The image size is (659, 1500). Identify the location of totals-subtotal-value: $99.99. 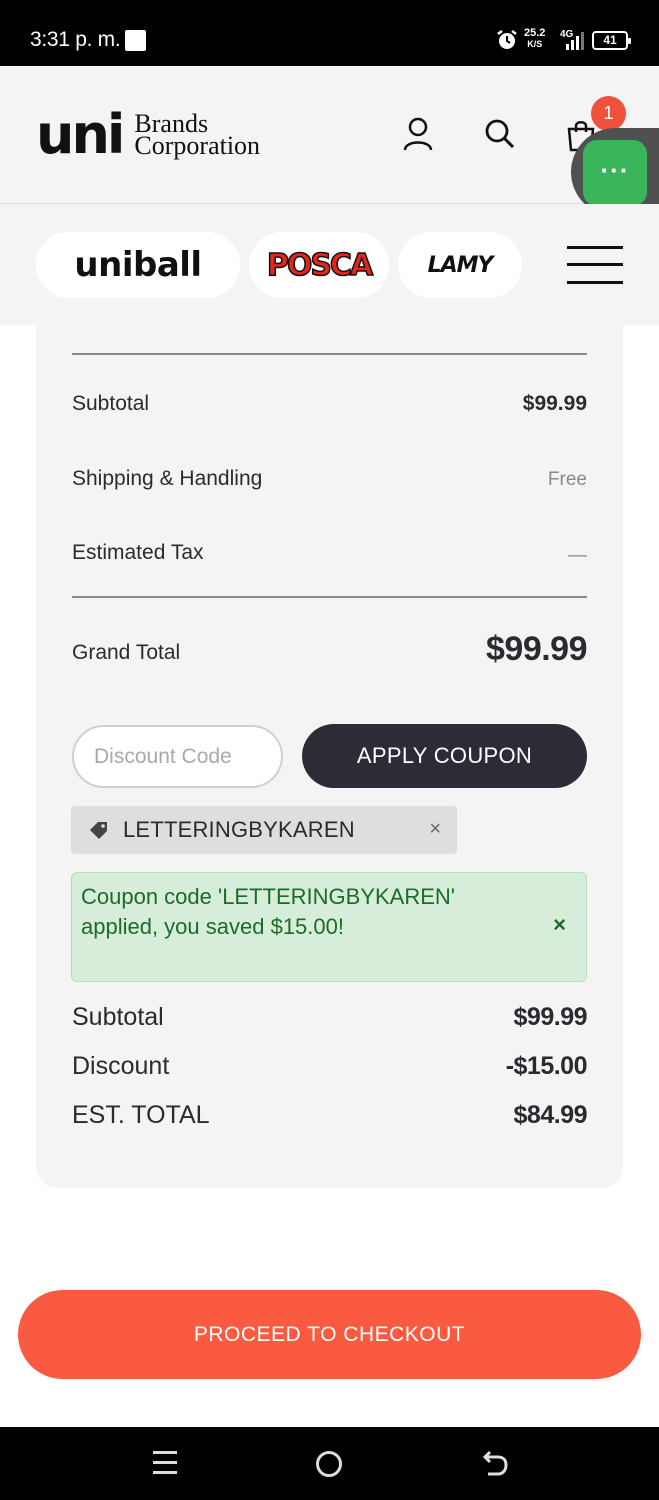
(550, 1017).